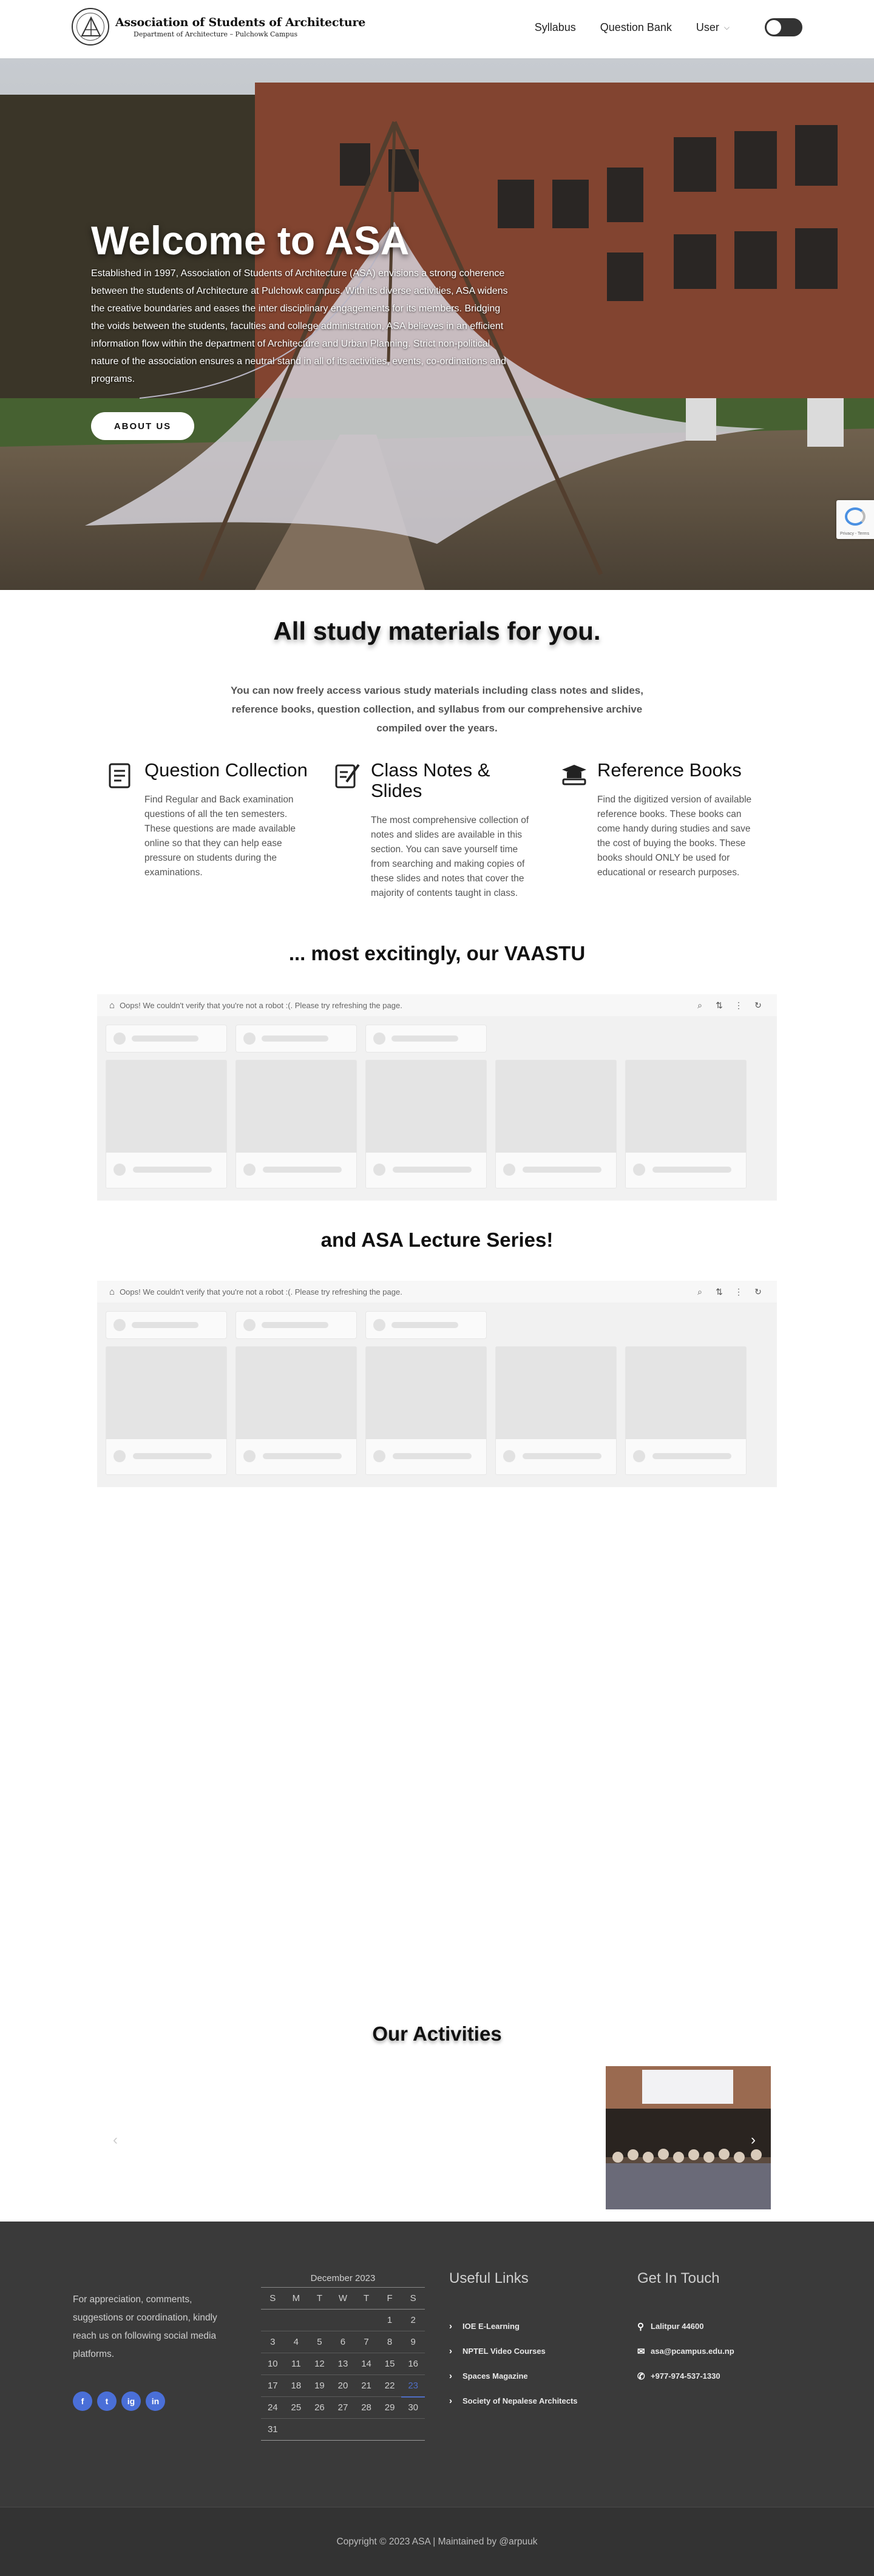 The image size is (874, 2576). Describe the element at coordinates (413, 2407) in the screenshot. I see `calendar-day: 30` at that location.